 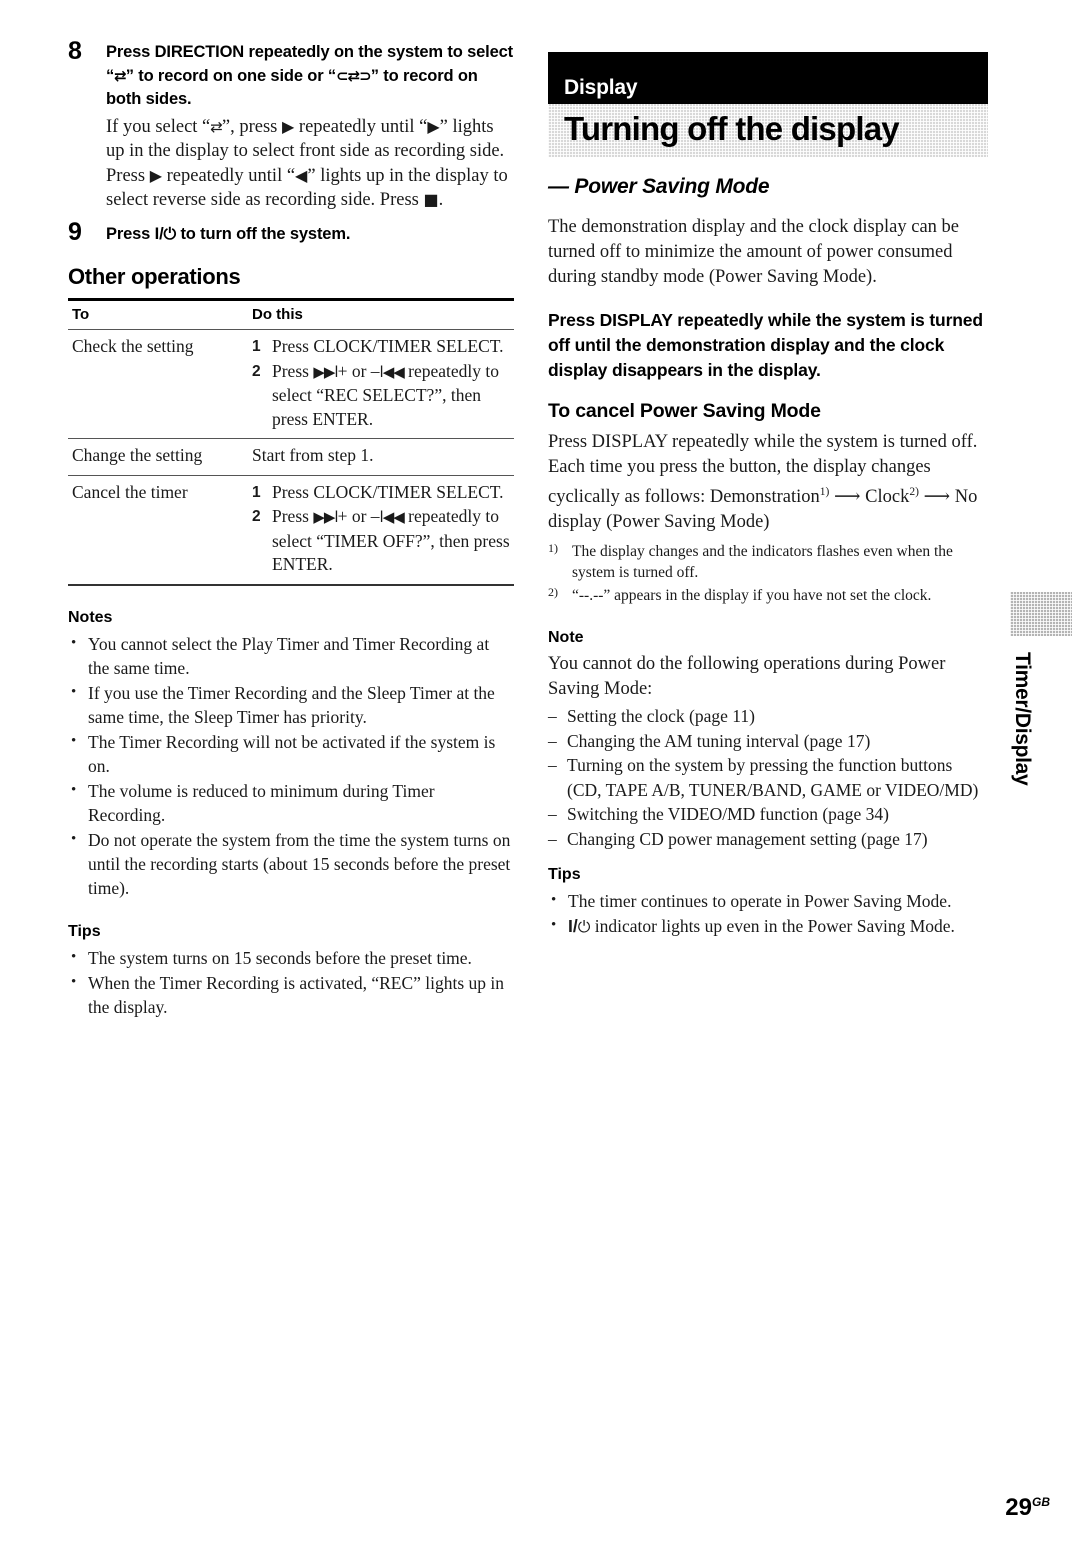 I want to click on step-9-number: 9, so click(x=75, y=231).